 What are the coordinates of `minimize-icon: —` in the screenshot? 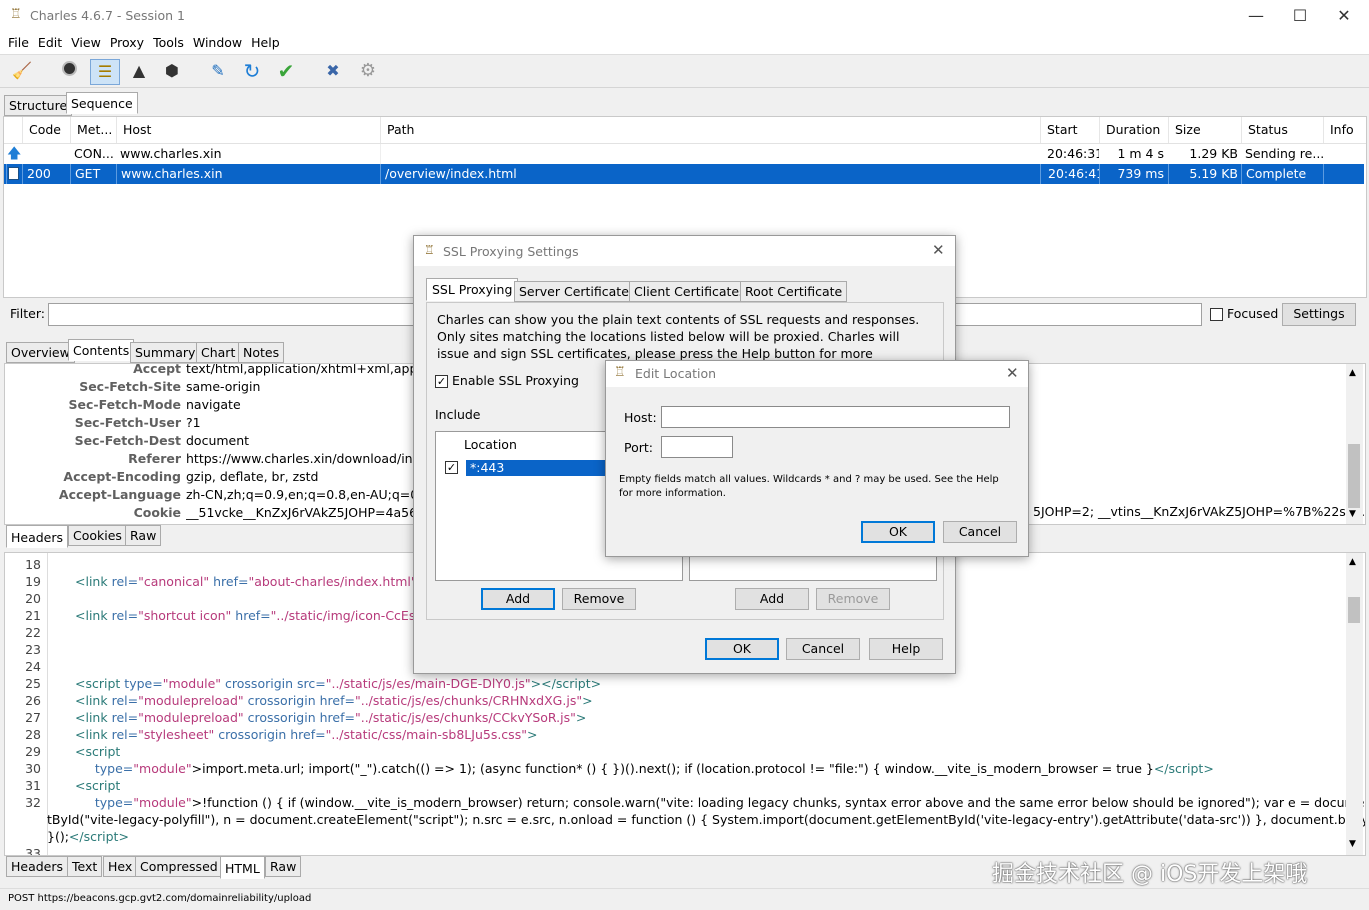 It's located at (1256, 16).